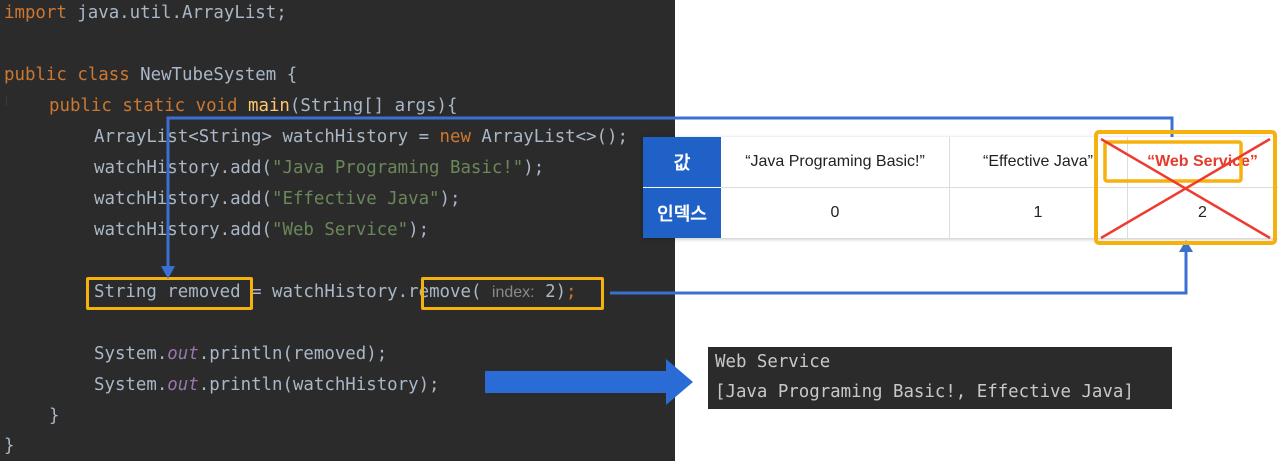 This screenshot has width=1278, height=461. Describe the element at coordinates (168, 272) in the screenshot. I see `arrowhead-icon` at that location.